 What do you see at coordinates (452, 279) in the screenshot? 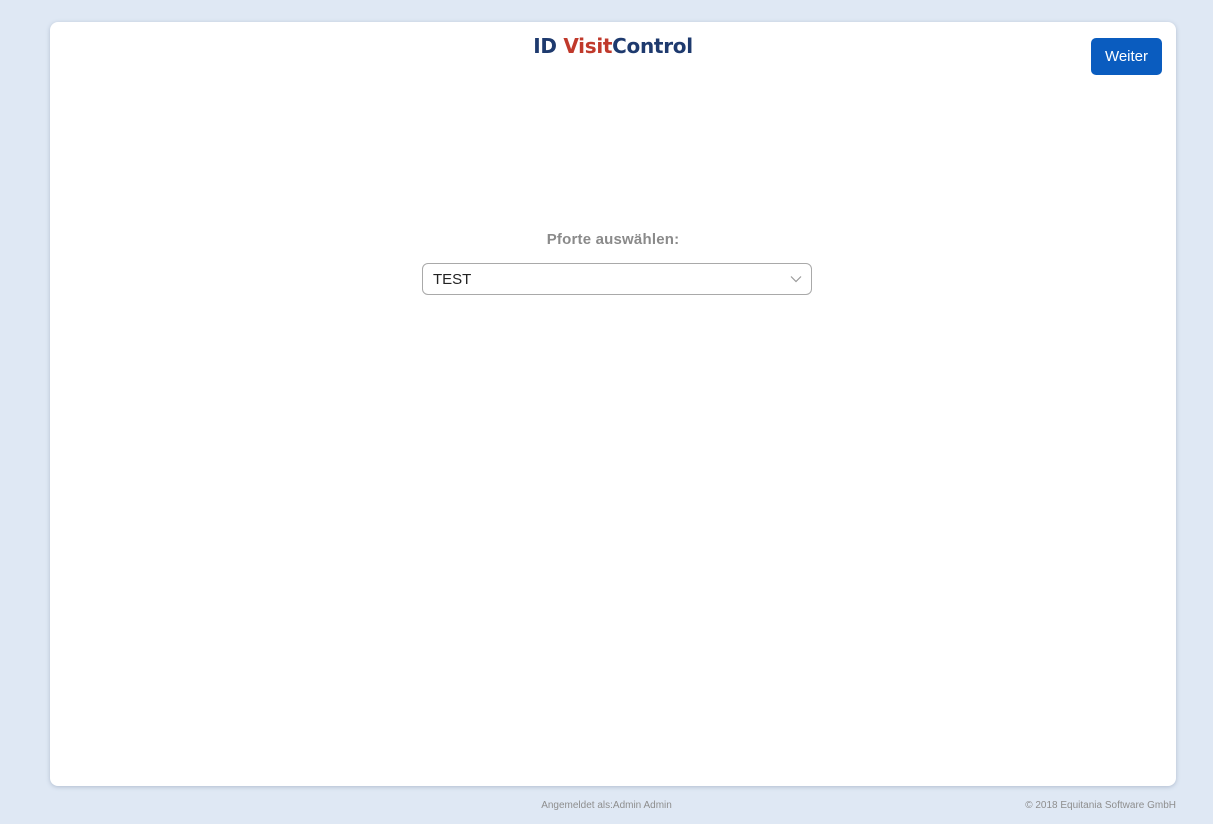
I see `gate-select-value: TEST` at bounding box center [452, 279].